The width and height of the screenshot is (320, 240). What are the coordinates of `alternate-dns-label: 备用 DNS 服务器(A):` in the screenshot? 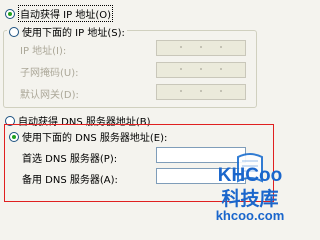 It's located at (70, 180).